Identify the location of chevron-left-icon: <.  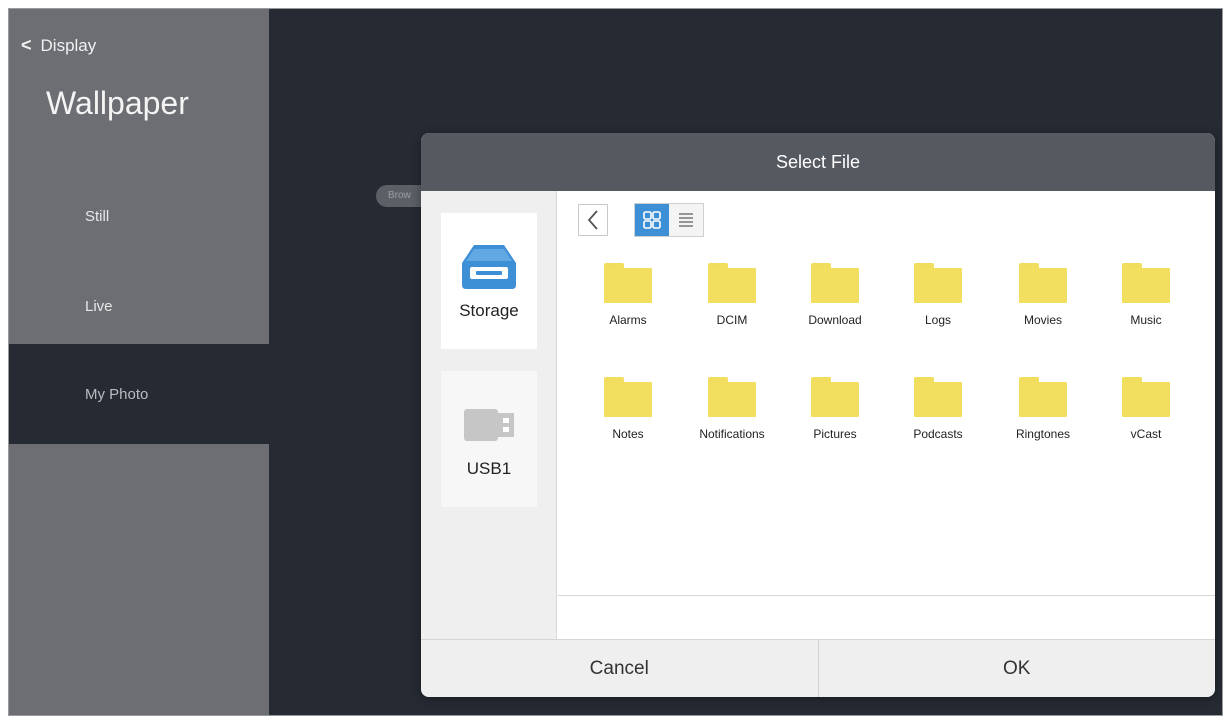
(26, 45).